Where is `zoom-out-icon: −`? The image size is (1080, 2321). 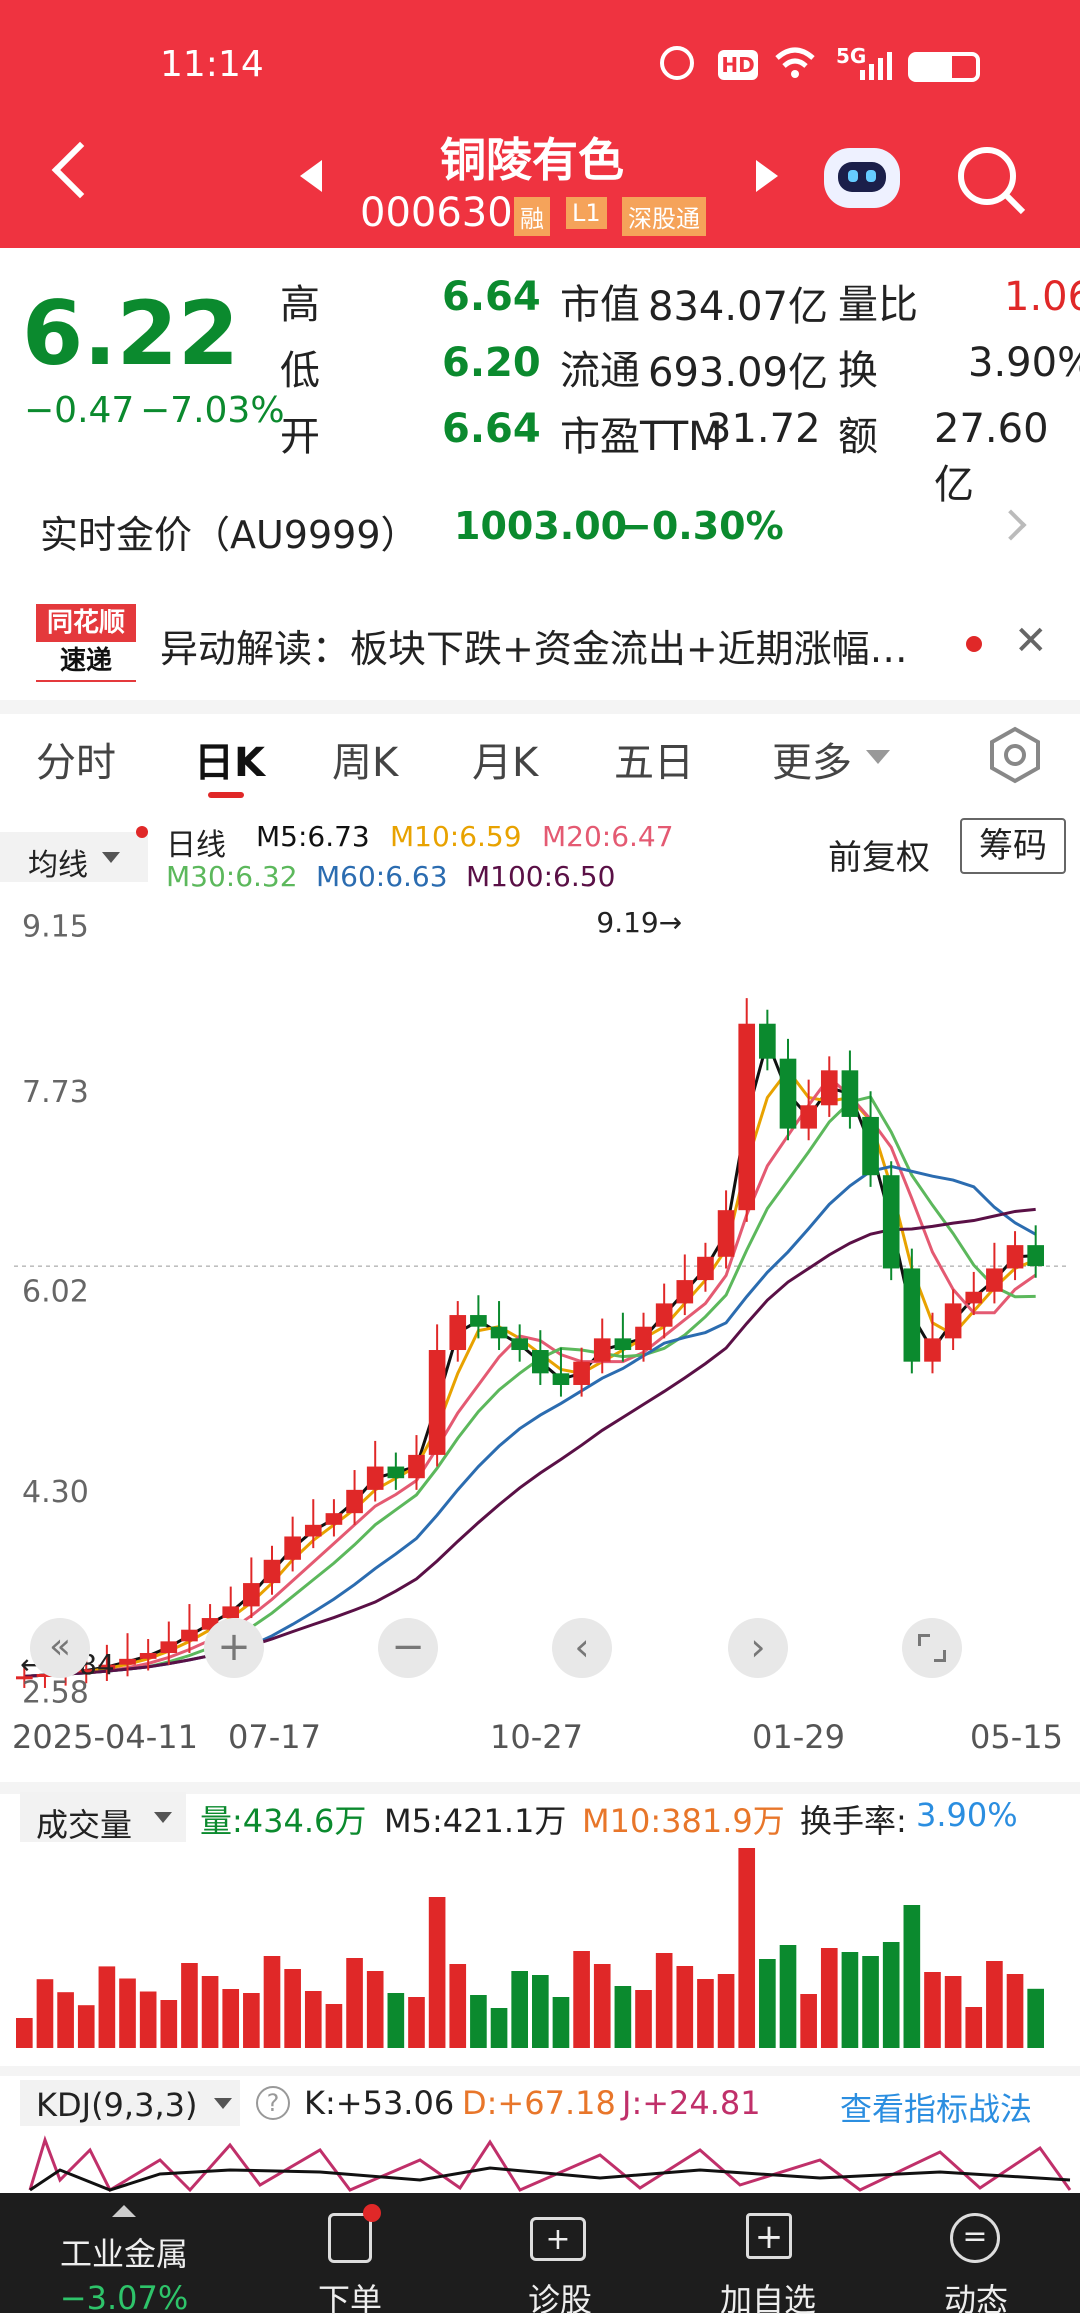
zoom-out-icon: − is located at coordinates (408, 1648).